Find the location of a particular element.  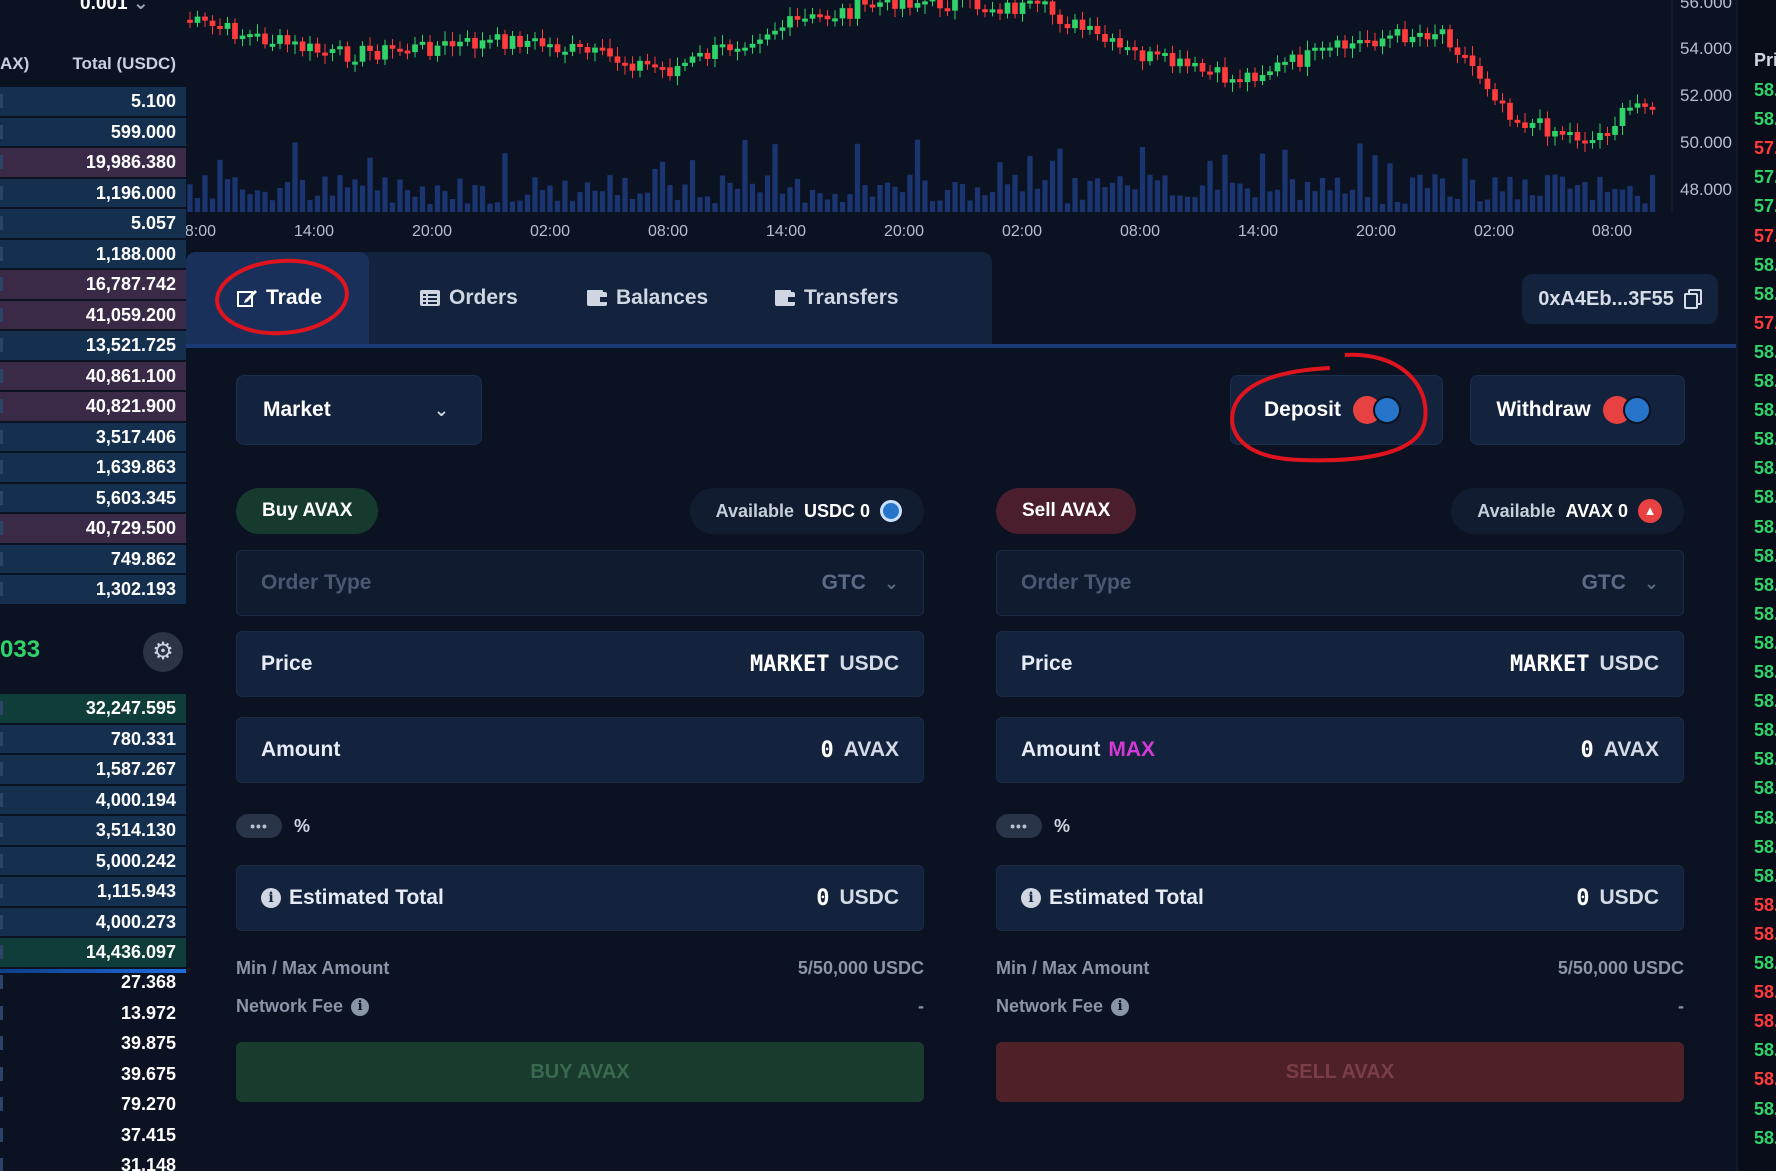

orderbook-row: 3,514.130 is located at coordinates (93, 830).